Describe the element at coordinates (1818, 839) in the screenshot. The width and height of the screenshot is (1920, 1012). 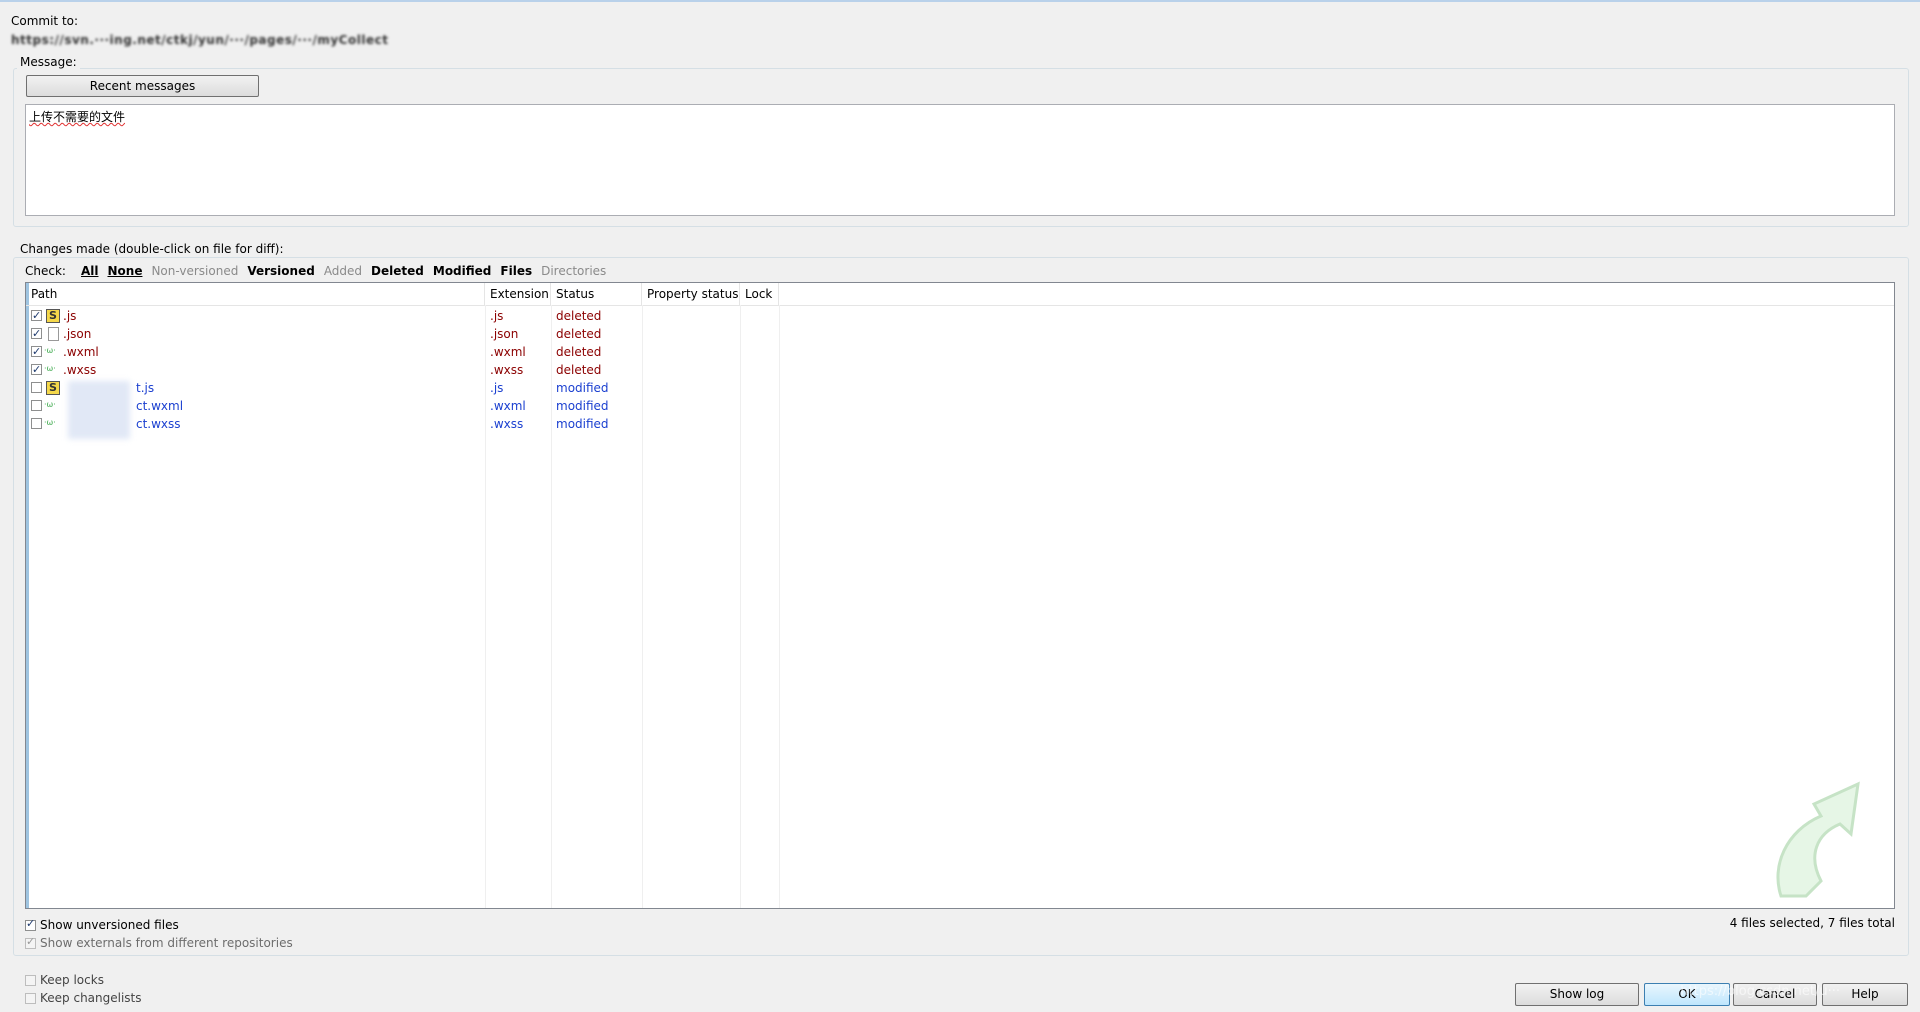
I see `arrow-decoration-icon` at that location.